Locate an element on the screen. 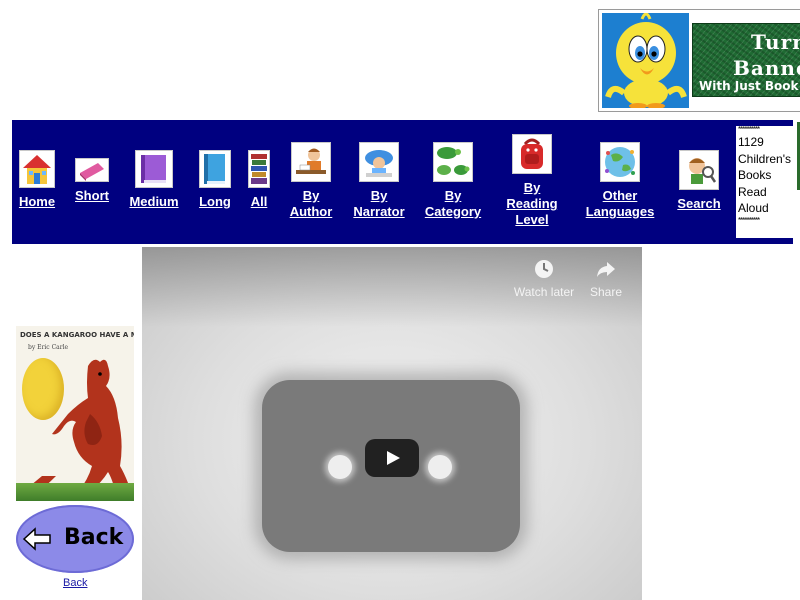 This screenshot has height=600, width=800. book-count-number: 1129 is located at coordinates (751, 142).